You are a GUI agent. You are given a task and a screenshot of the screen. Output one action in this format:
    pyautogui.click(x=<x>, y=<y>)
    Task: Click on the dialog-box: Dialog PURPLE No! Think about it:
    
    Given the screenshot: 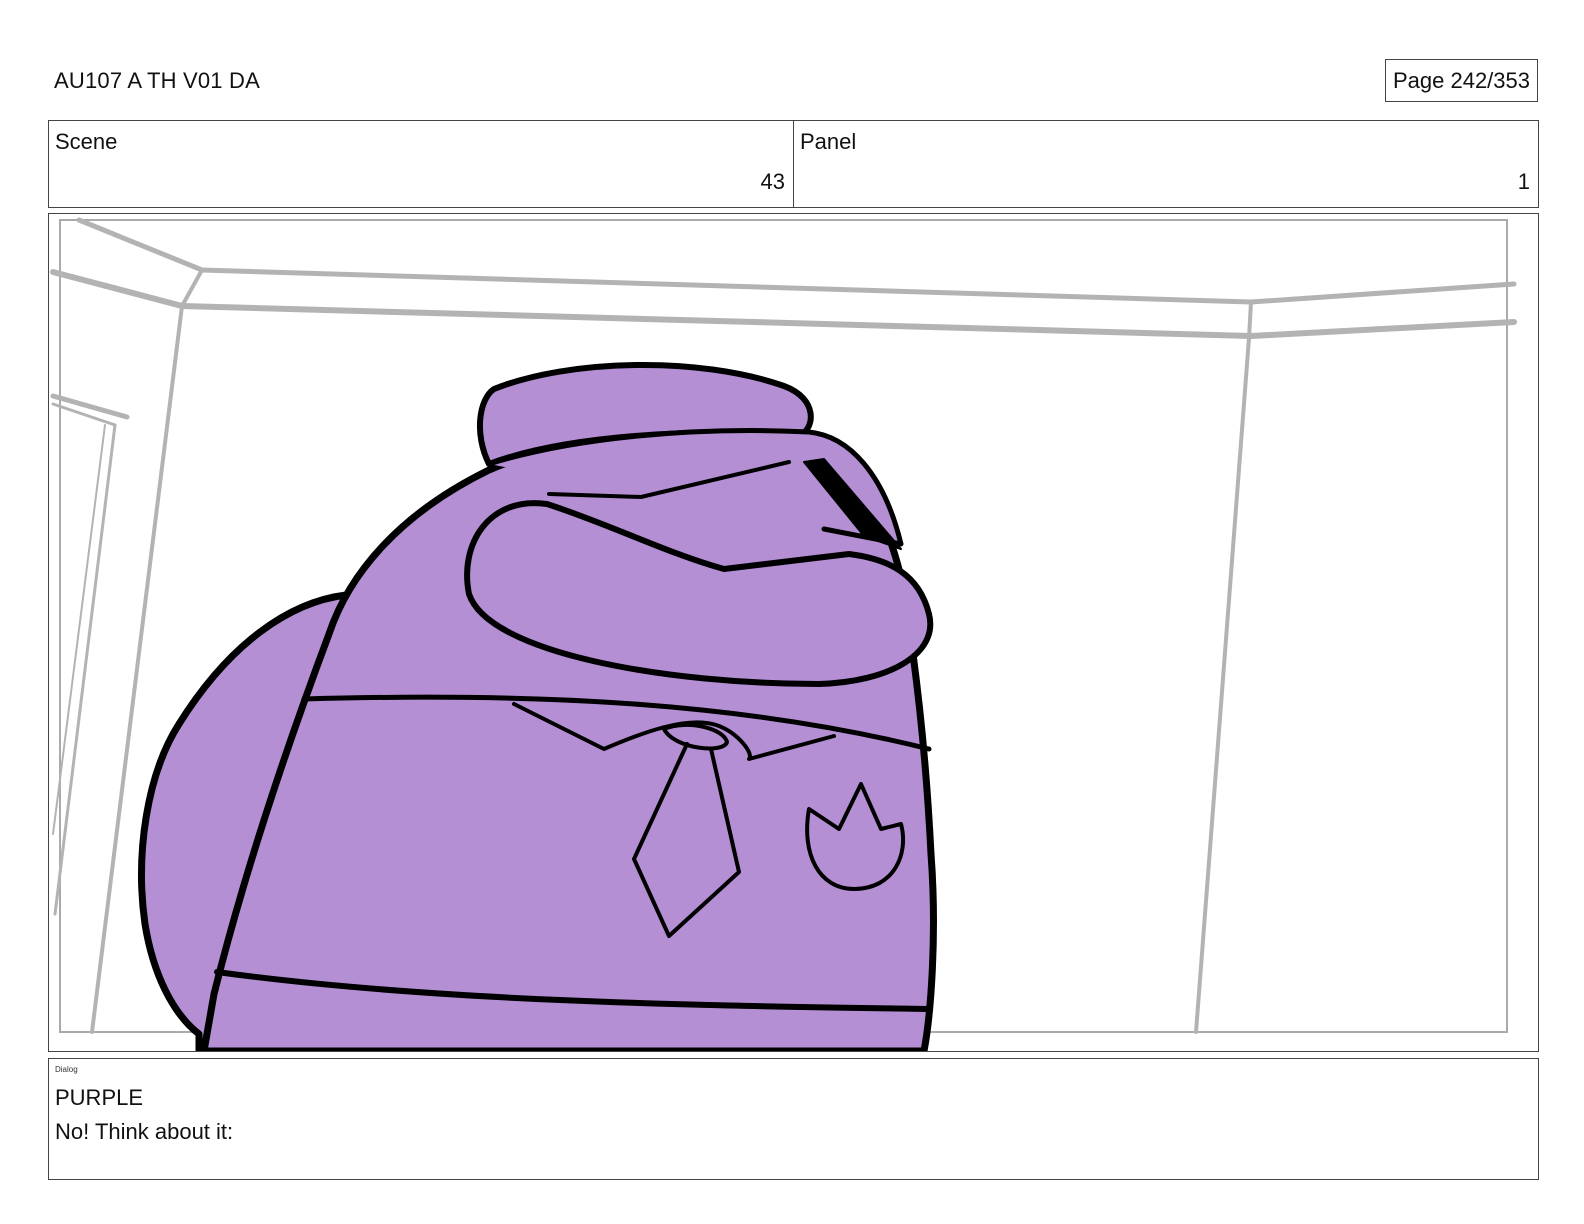 What is the action you would take?
    pyautogui.click(x=793, y=1119)
    